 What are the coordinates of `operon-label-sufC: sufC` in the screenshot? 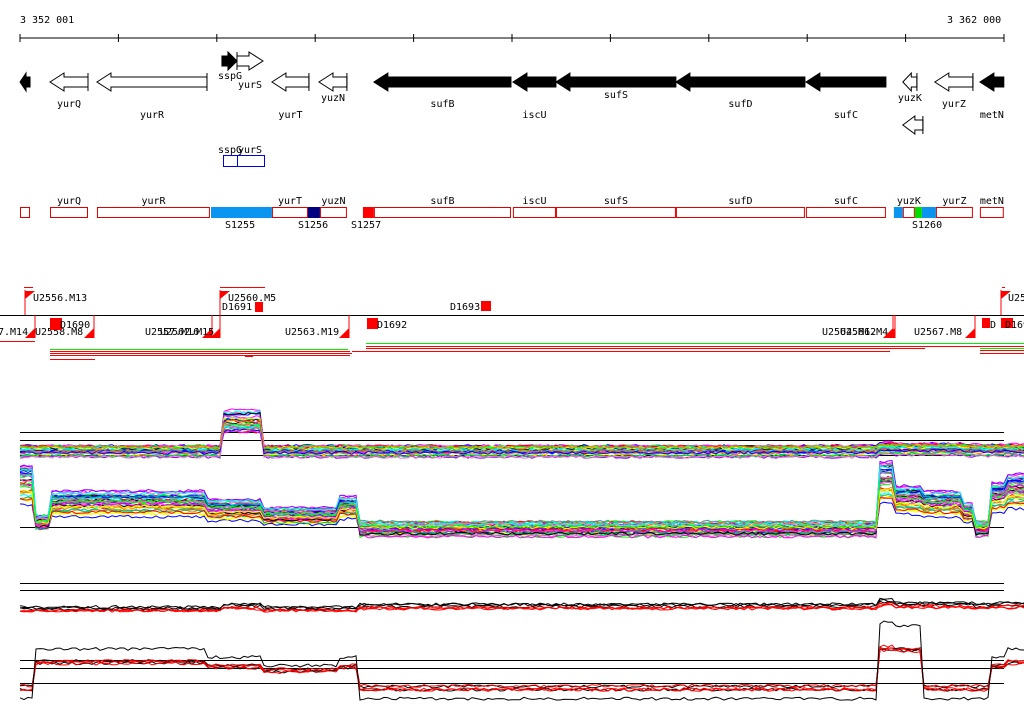 It's located at (846, 201).